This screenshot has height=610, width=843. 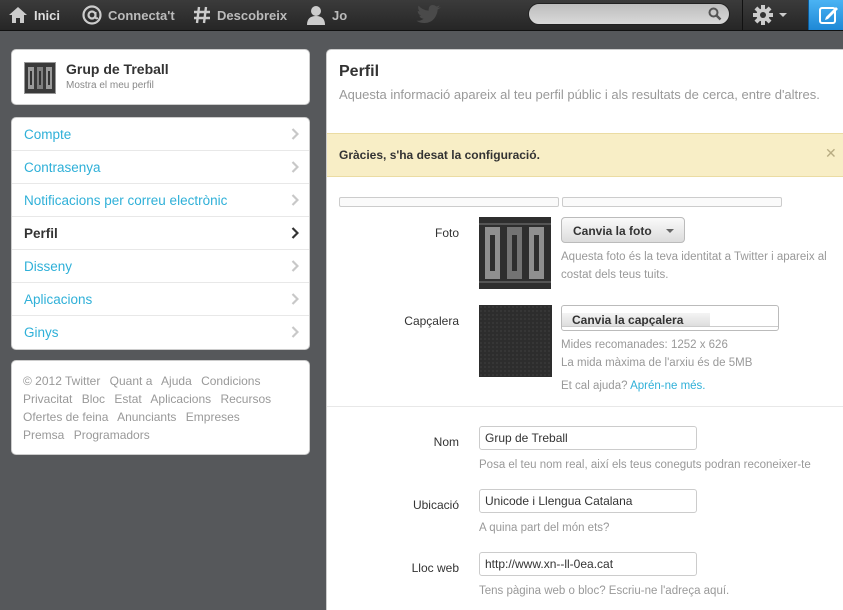 What do you see at coordinates (588, 438) in the screenshot?
I see `name-input` at bounding box center [588, 438].